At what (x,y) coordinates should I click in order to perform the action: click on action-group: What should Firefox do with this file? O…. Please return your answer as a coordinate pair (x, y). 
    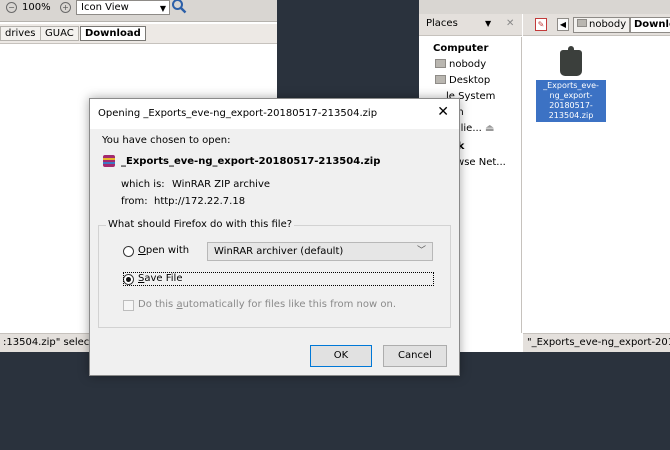
    Looking at the image, I should click on (274, 273).